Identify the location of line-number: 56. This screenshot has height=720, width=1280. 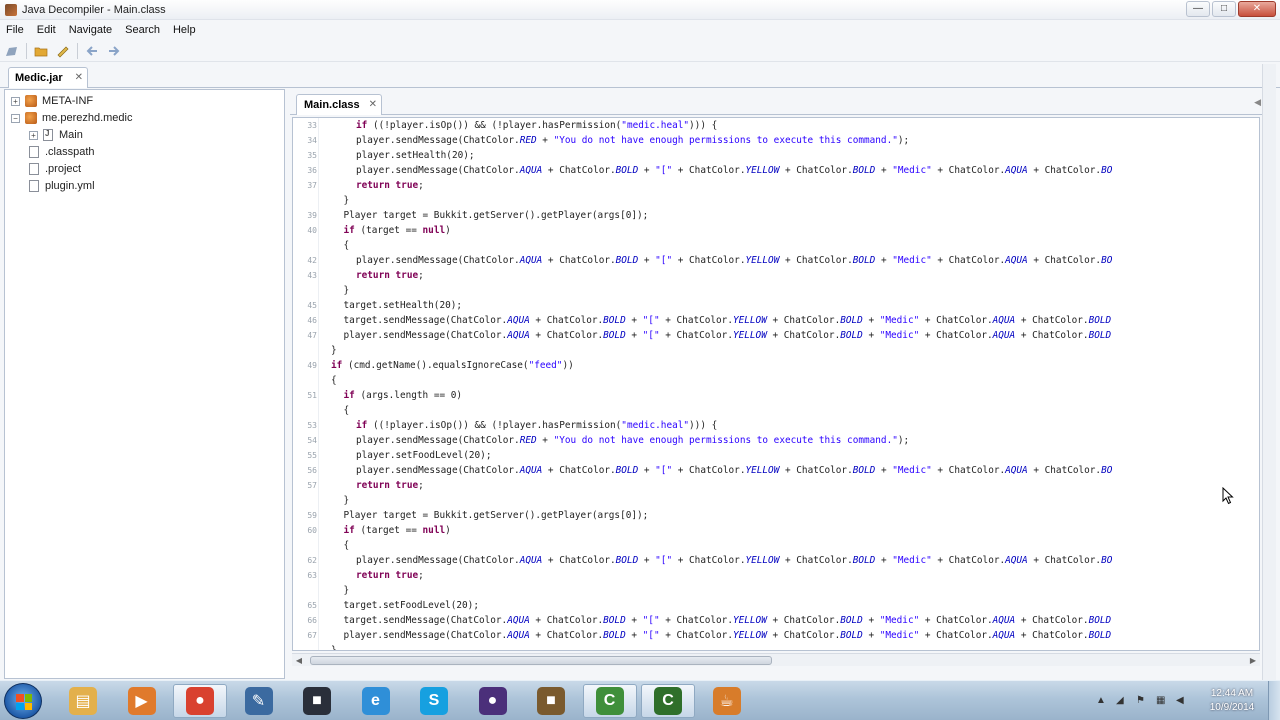
(312, 470).